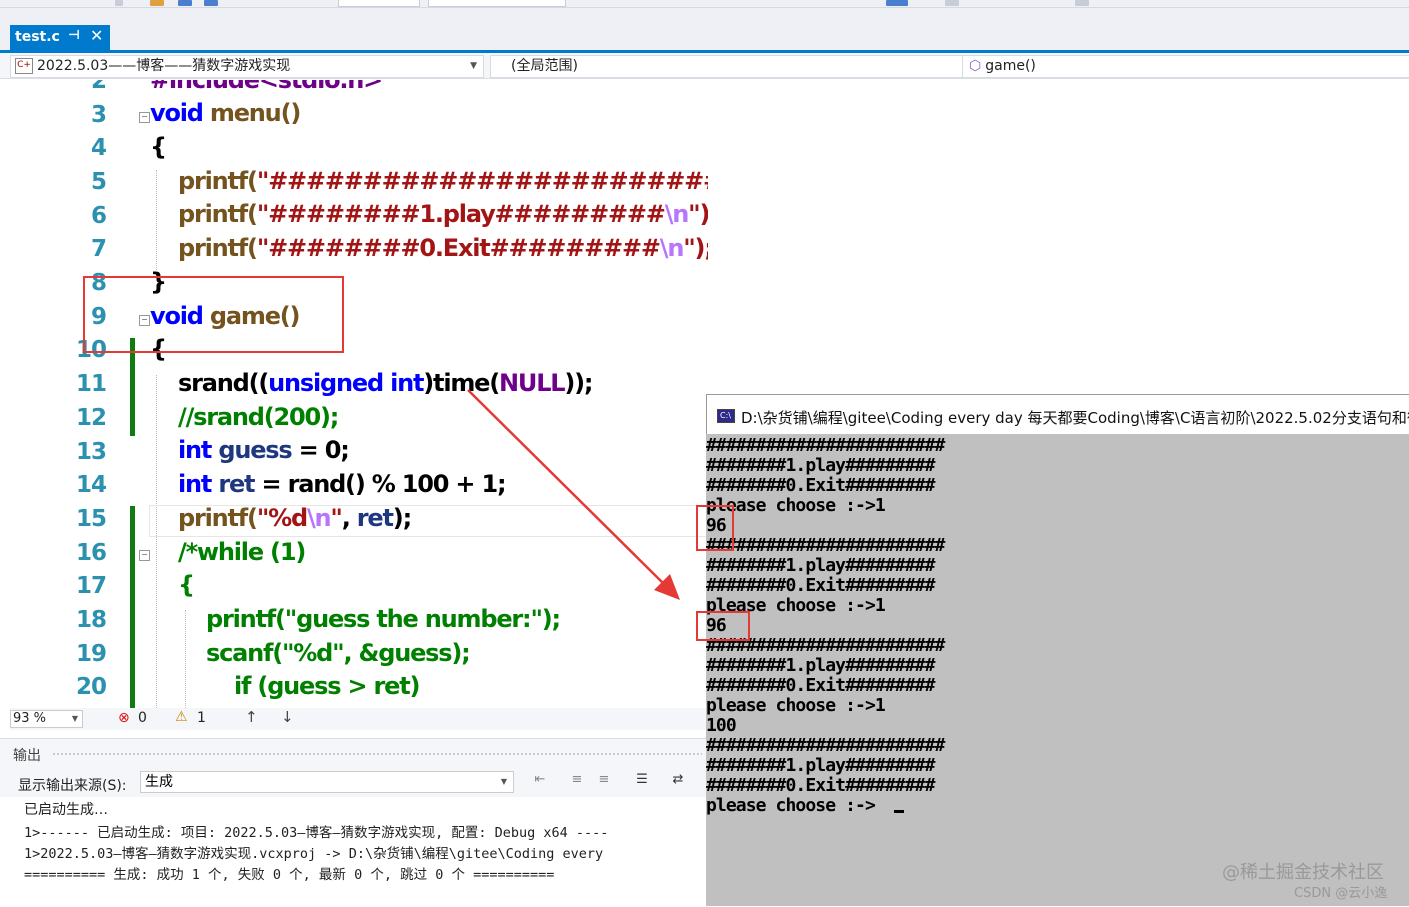 The width and height of the screenshot is (1409, 907). Describe the element at coordinates (251, 717) in the screenshot. I see `arrow-up-icon: ↑` at that location.